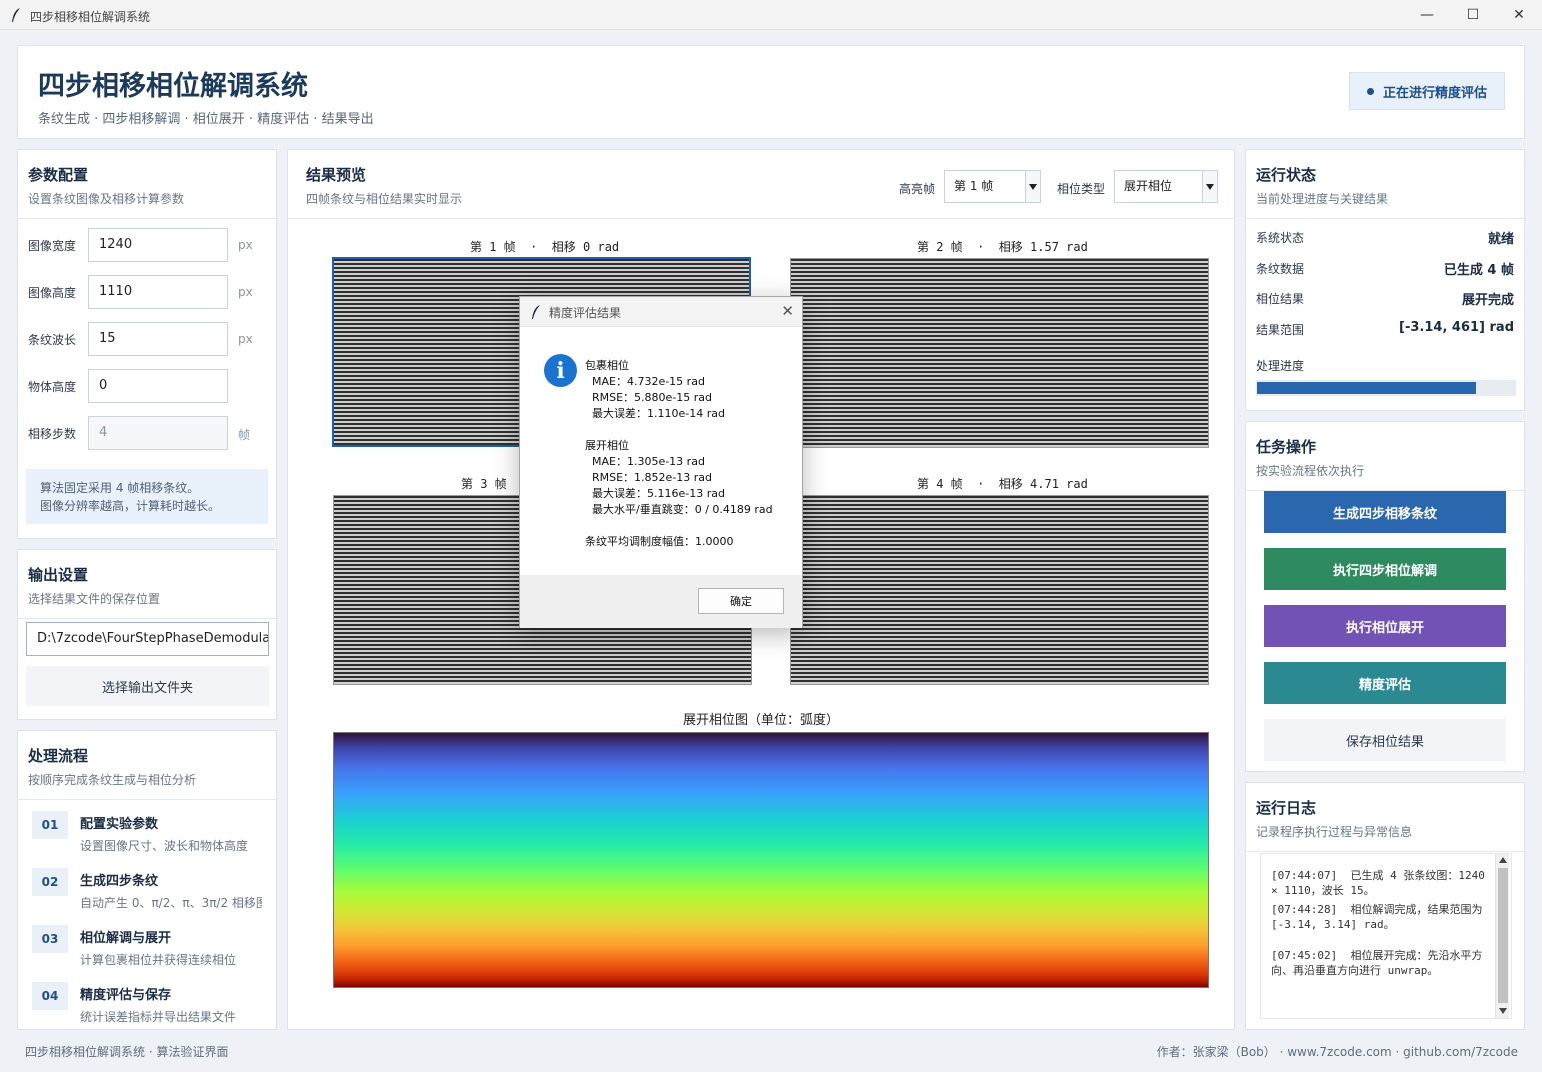 The height and width of the screenshot is (1072, 1542). I want to click on status-badge: 正在进行精度评估, so click(1427, 91).